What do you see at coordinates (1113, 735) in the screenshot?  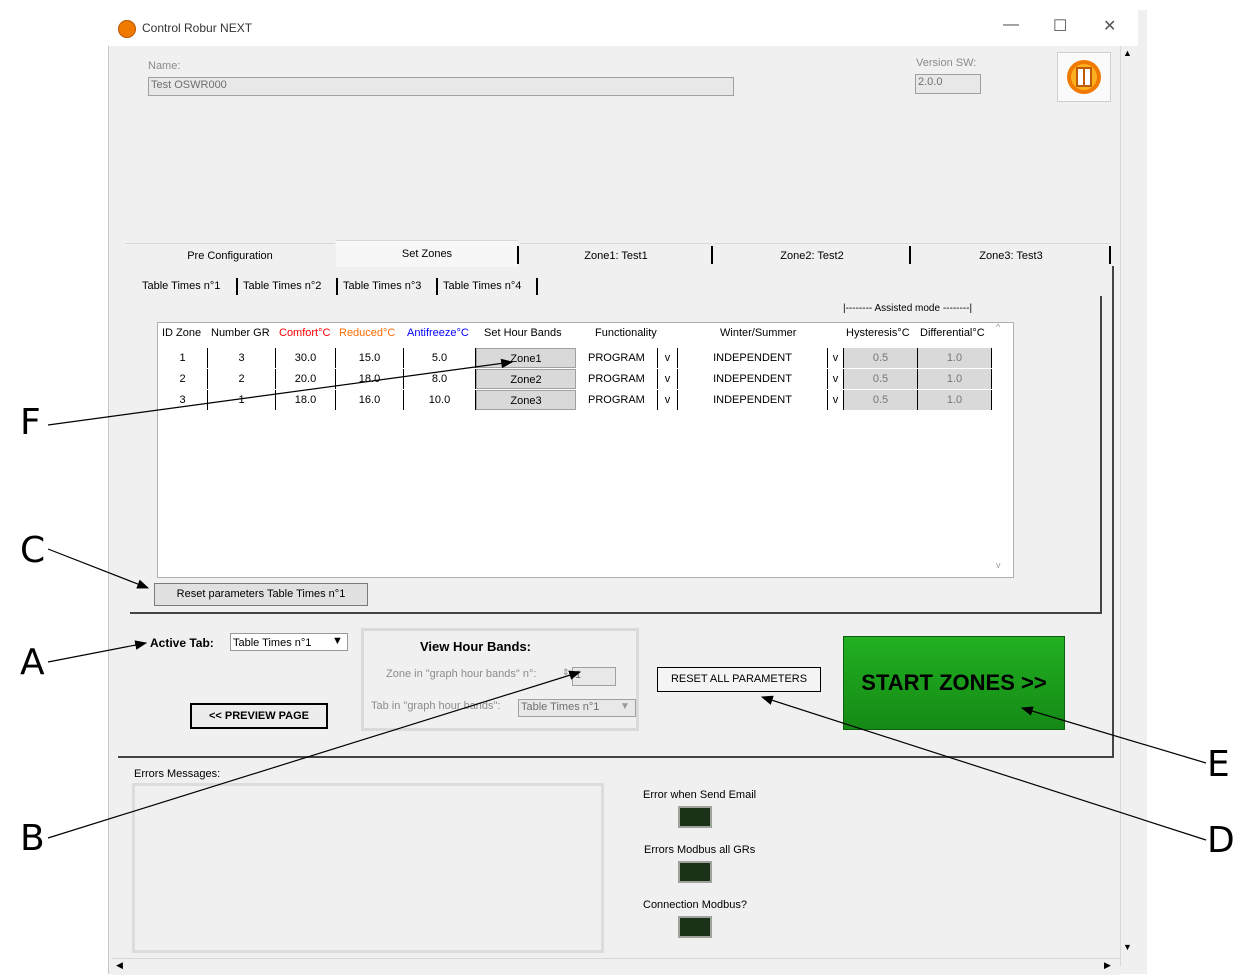 I see `arrow-e` at bounding box center [1113, 735].